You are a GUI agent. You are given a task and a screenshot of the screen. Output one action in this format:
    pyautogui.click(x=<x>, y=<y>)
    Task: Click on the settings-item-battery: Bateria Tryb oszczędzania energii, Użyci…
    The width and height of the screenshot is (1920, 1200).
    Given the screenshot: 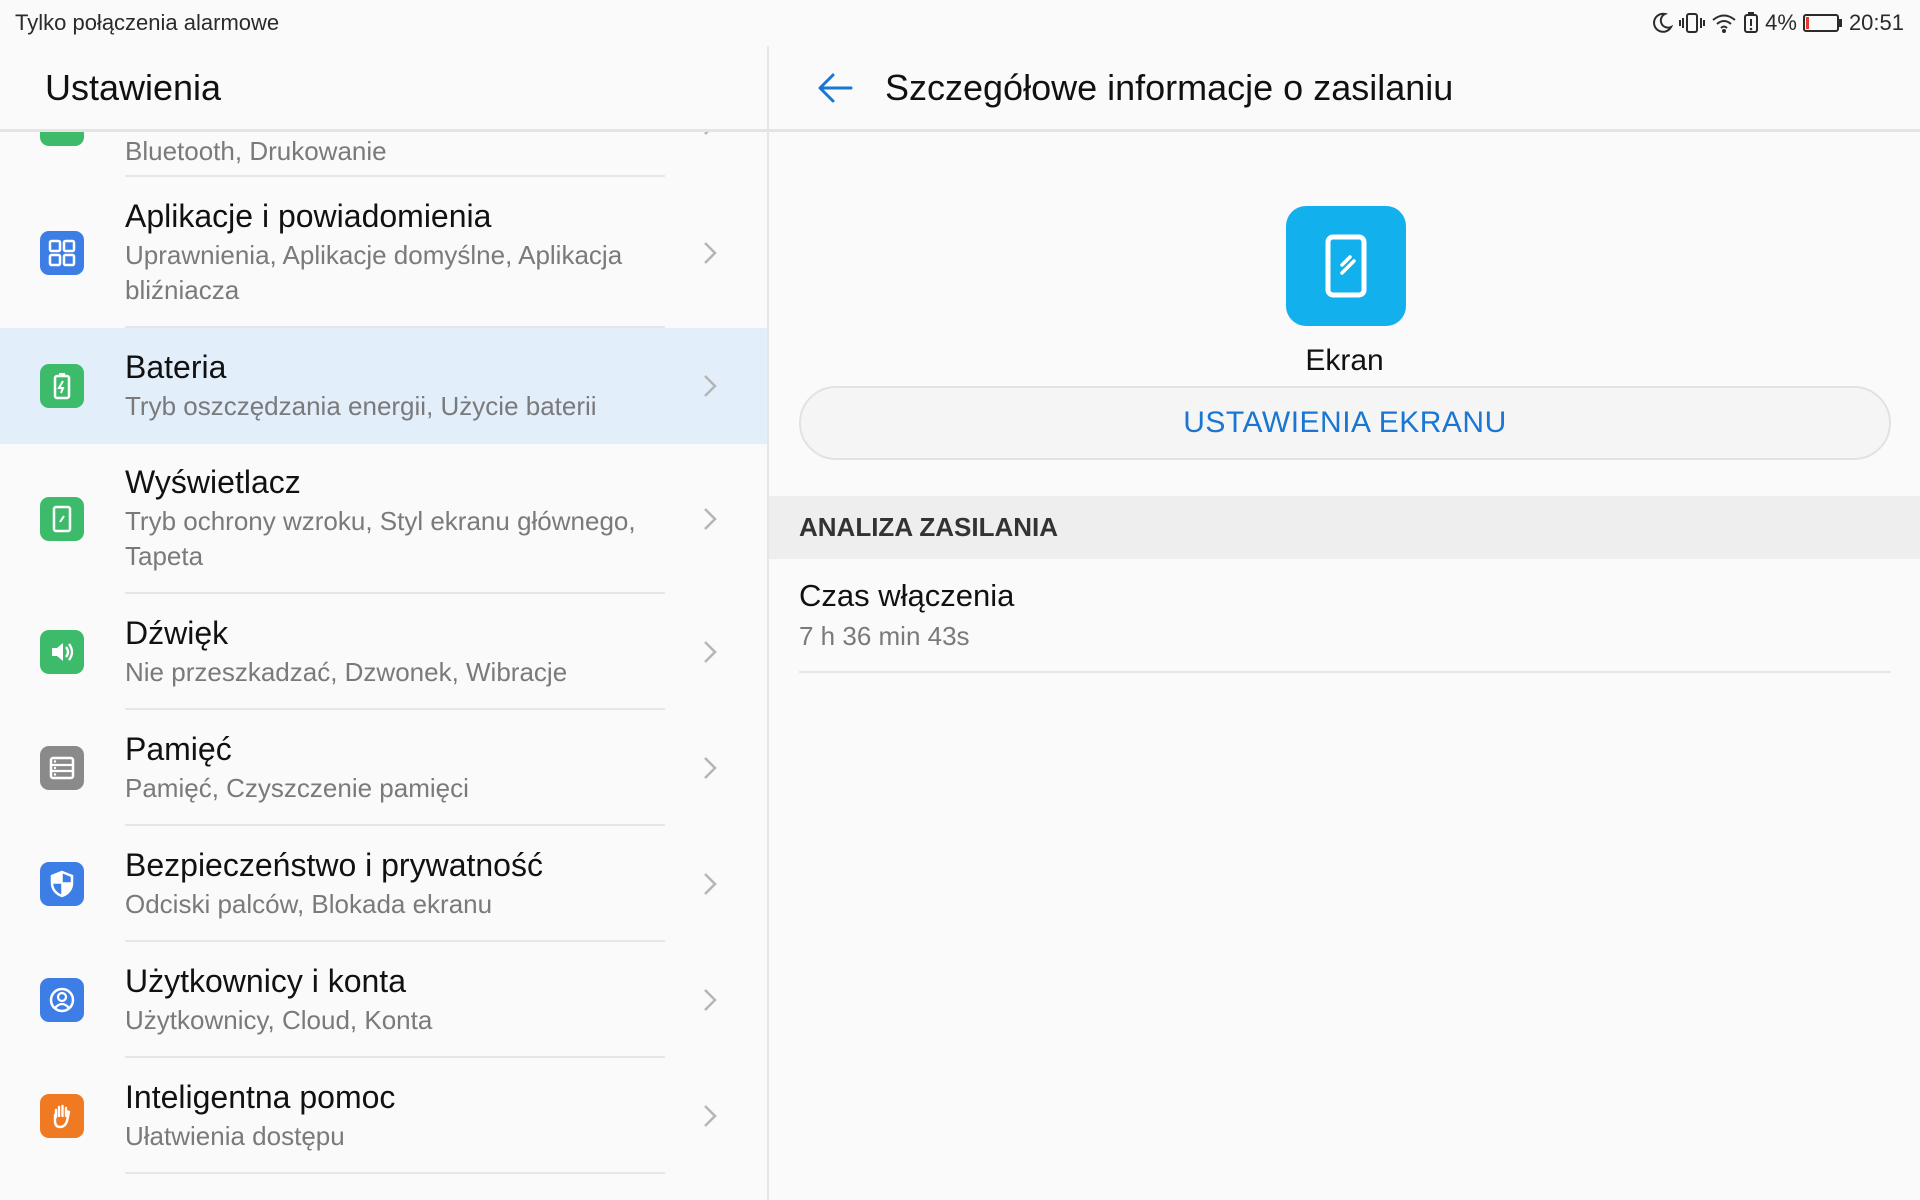 What is the action you would take?
    pyautogui.click(x=383, y=386)
    